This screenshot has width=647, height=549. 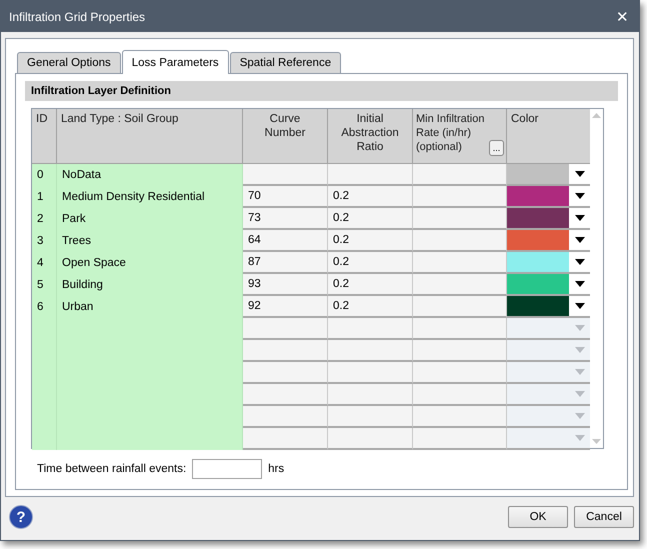 What do you see at coordinates (622, 17) in the screenshot?
I see `close-button: ✕` at bounding box center [622, 17].